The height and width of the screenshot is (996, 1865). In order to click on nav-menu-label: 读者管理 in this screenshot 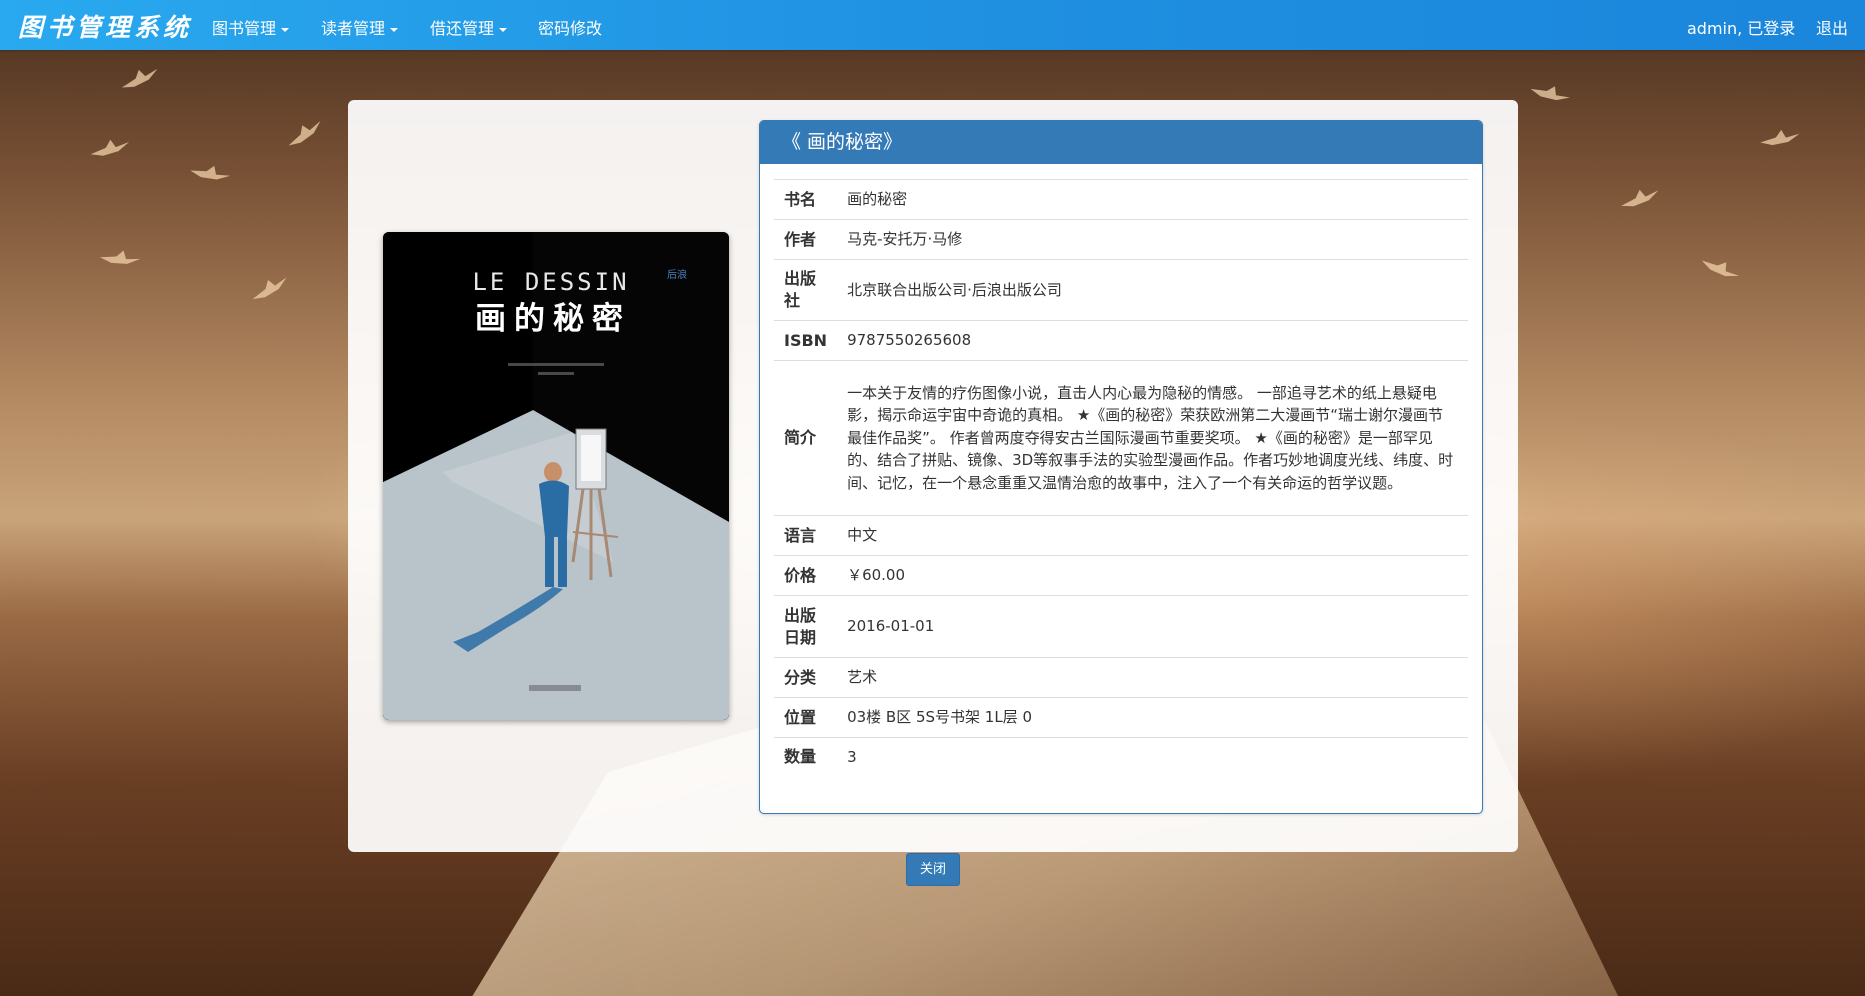, I will do `click(353, 28)`.